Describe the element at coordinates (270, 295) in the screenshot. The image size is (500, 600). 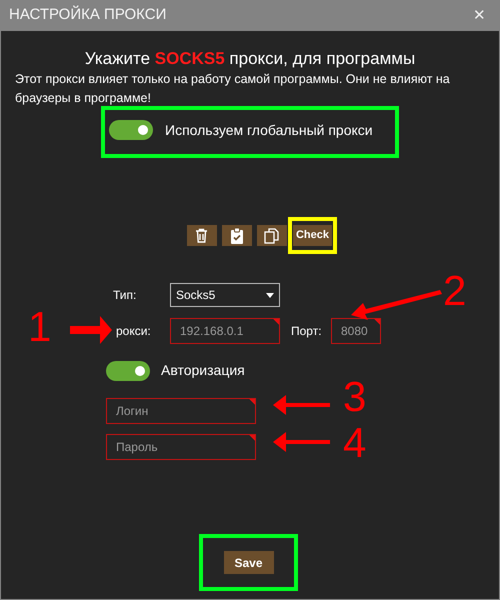
I see `dropdown-arrow-icon` at that location.